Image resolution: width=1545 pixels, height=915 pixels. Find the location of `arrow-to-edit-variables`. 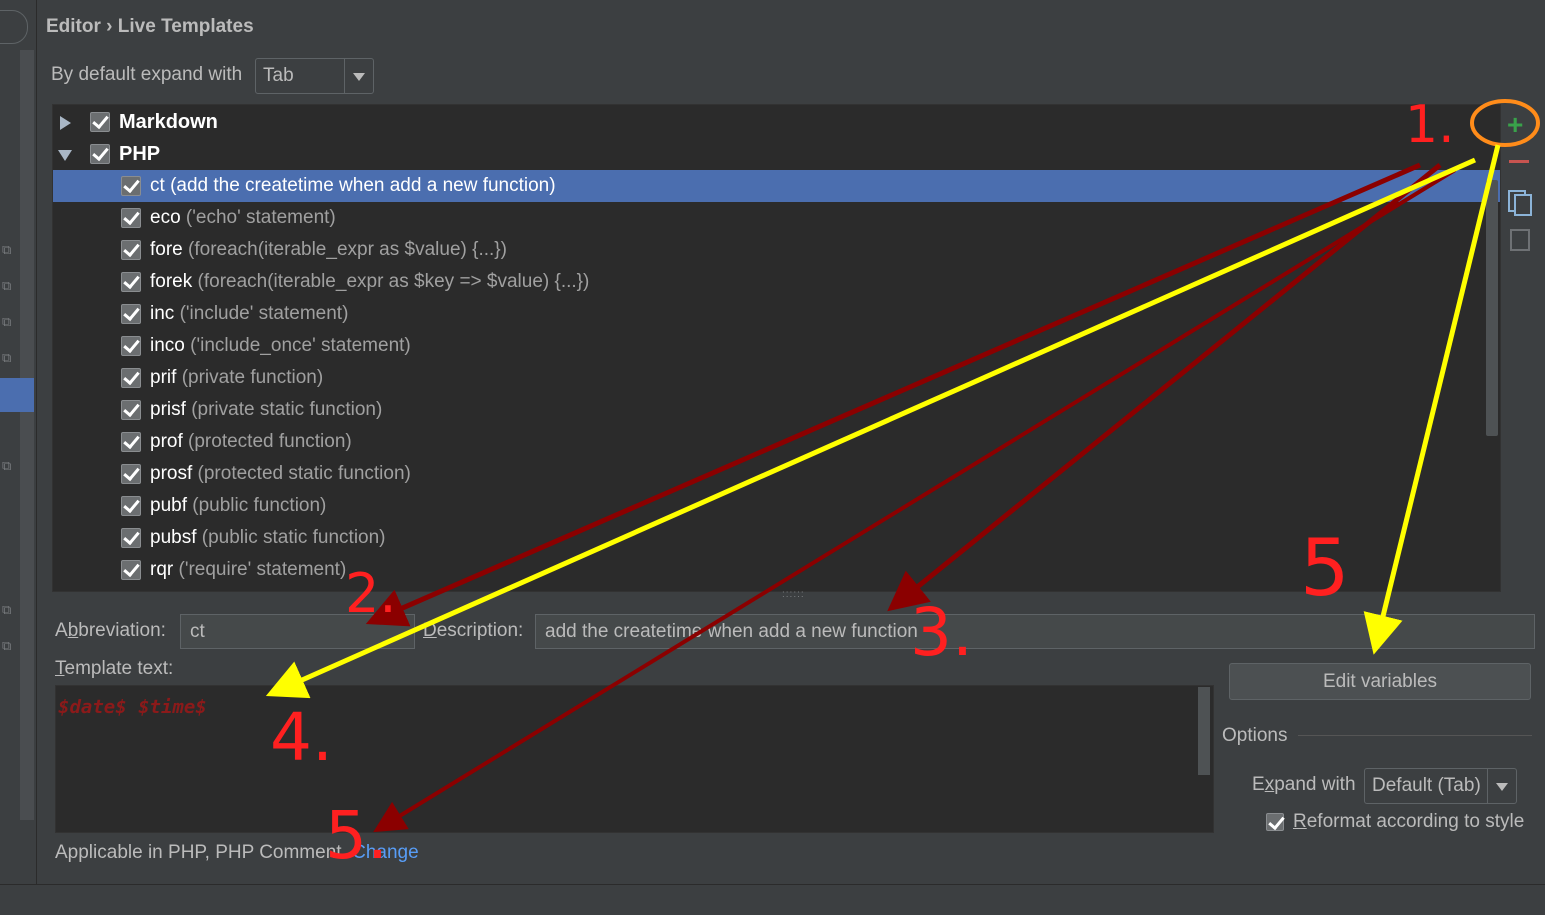

arrow-to-edit-variables is located at coordinates (1432, 399).